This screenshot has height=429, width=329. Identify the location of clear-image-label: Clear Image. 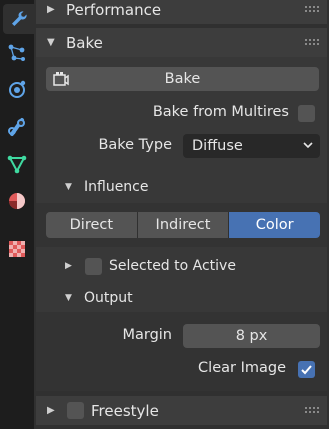
(242, 368).